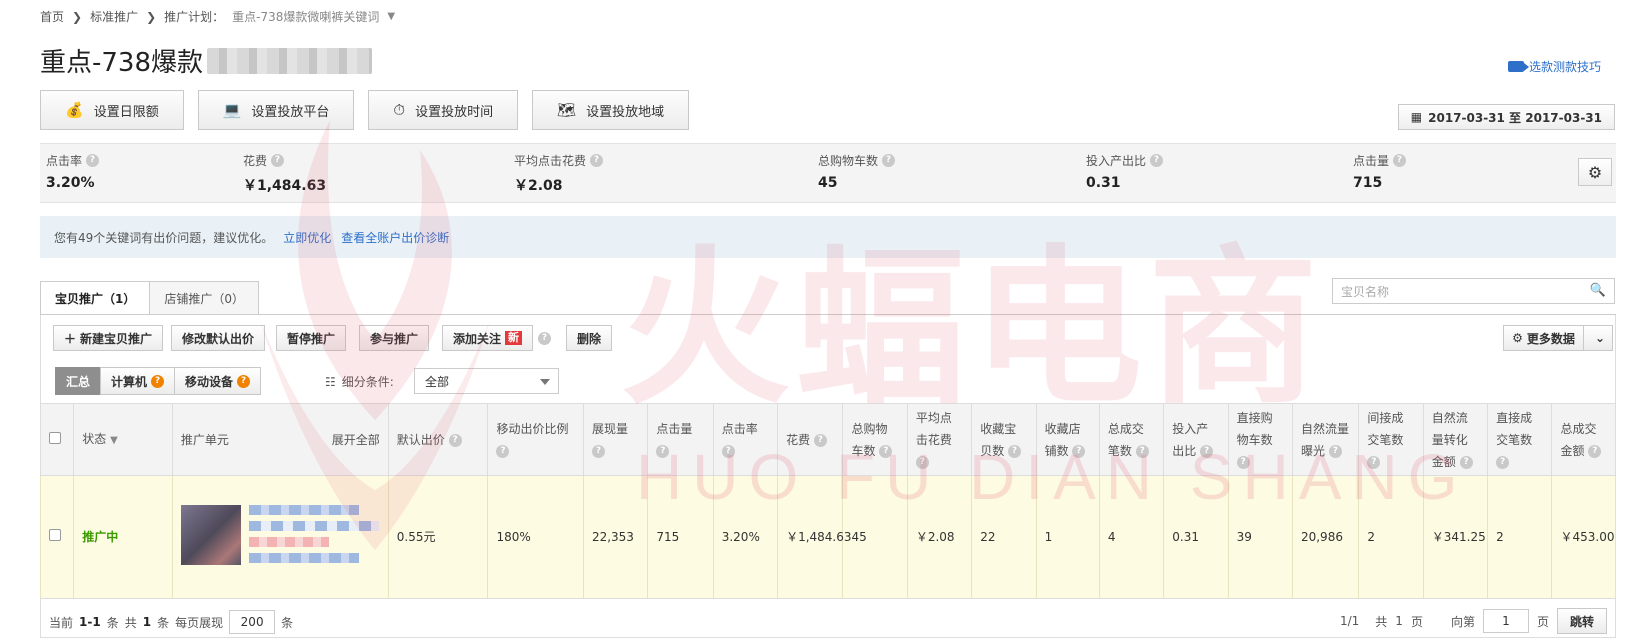 The width and height of the screenshot is (1637, 638). Describe the element at coordinates (939, 439) in the screenshot. I see `header-cpc: 平均点击花费 ?` at that location.